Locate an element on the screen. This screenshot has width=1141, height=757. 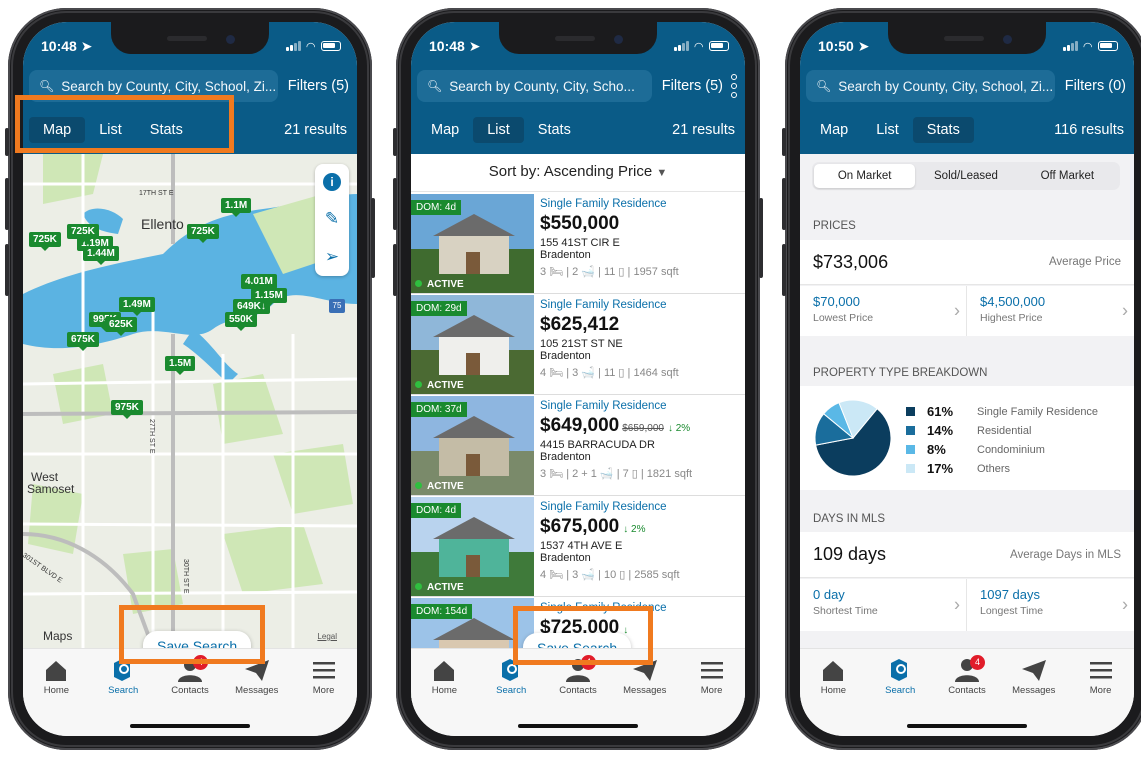
price-pin: 1.44M is located at coordinates (101, 253).